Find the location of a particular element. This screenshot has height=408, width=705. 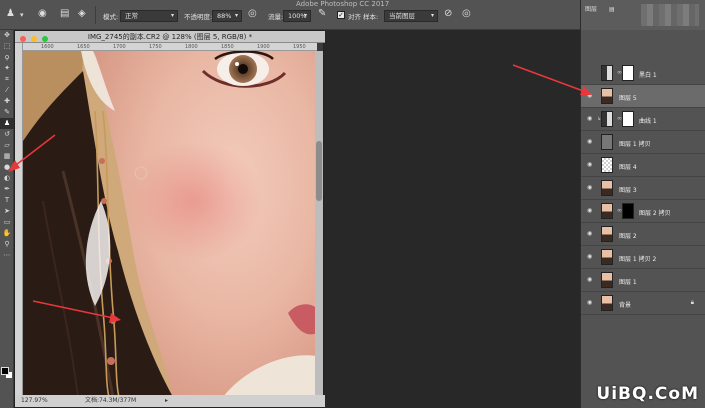

horizontal-ruler: 1600 1650 1700 1750 1800 1850 1900 1950 is located at coordinates (170, 47).